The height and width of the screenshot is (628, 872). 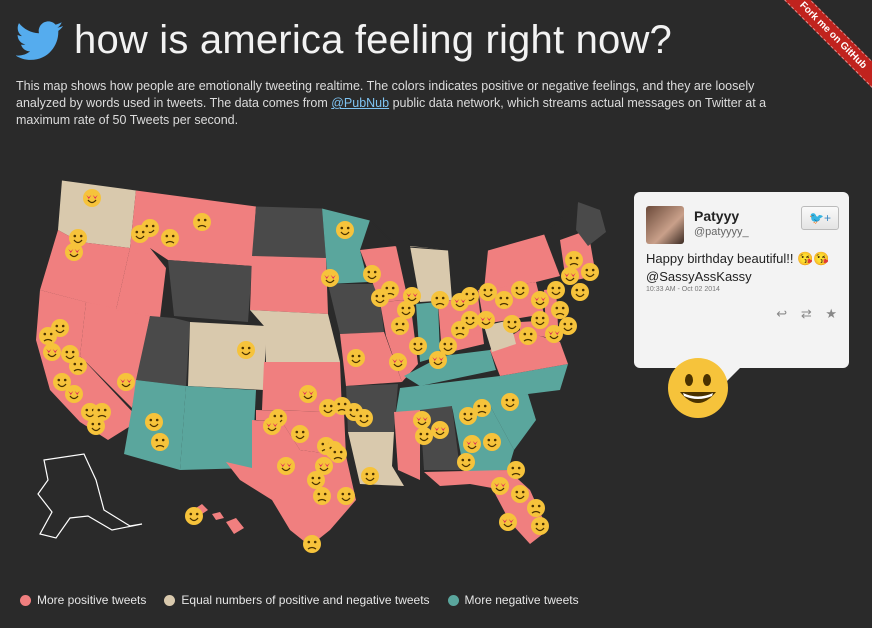 I want to click on state-new-mexico, so click(x=218, y=428).